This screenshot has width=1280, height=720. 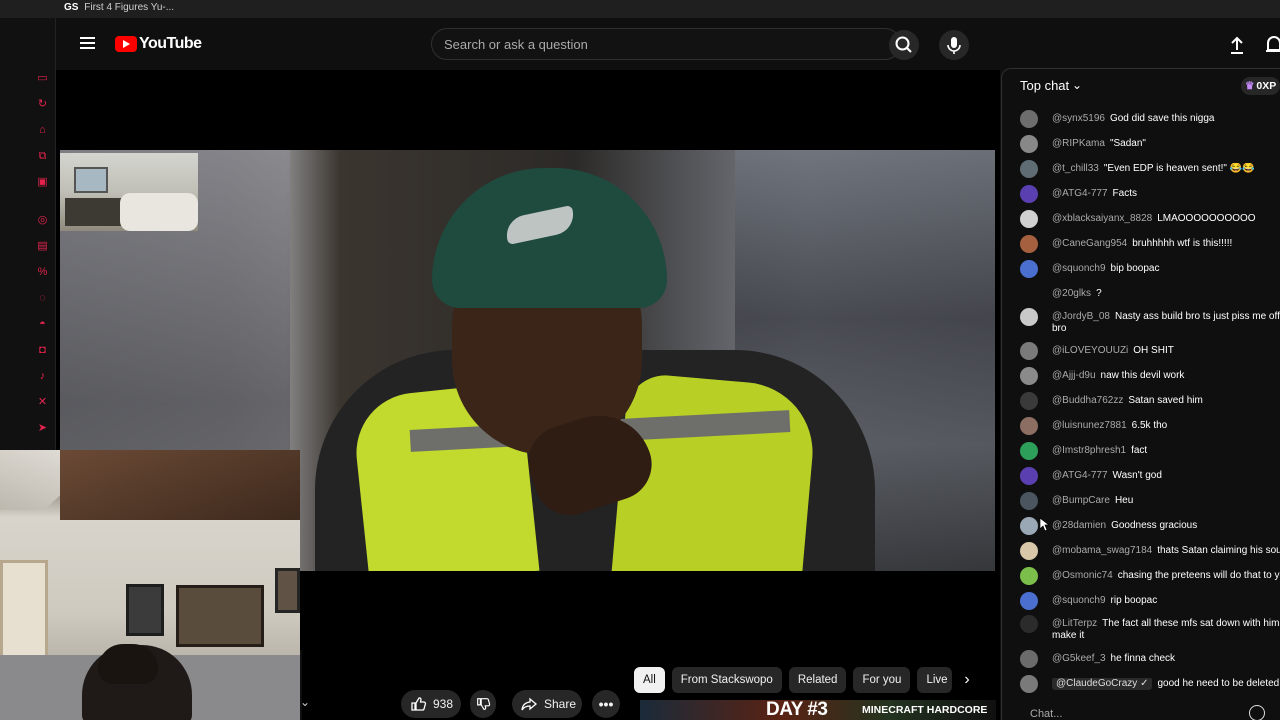 What do you see at coordinates (1102, 684) in the screenshot?
I see `chat-author: @ClaudeGoCrazy ✓` at bounding box center [1102, 684].